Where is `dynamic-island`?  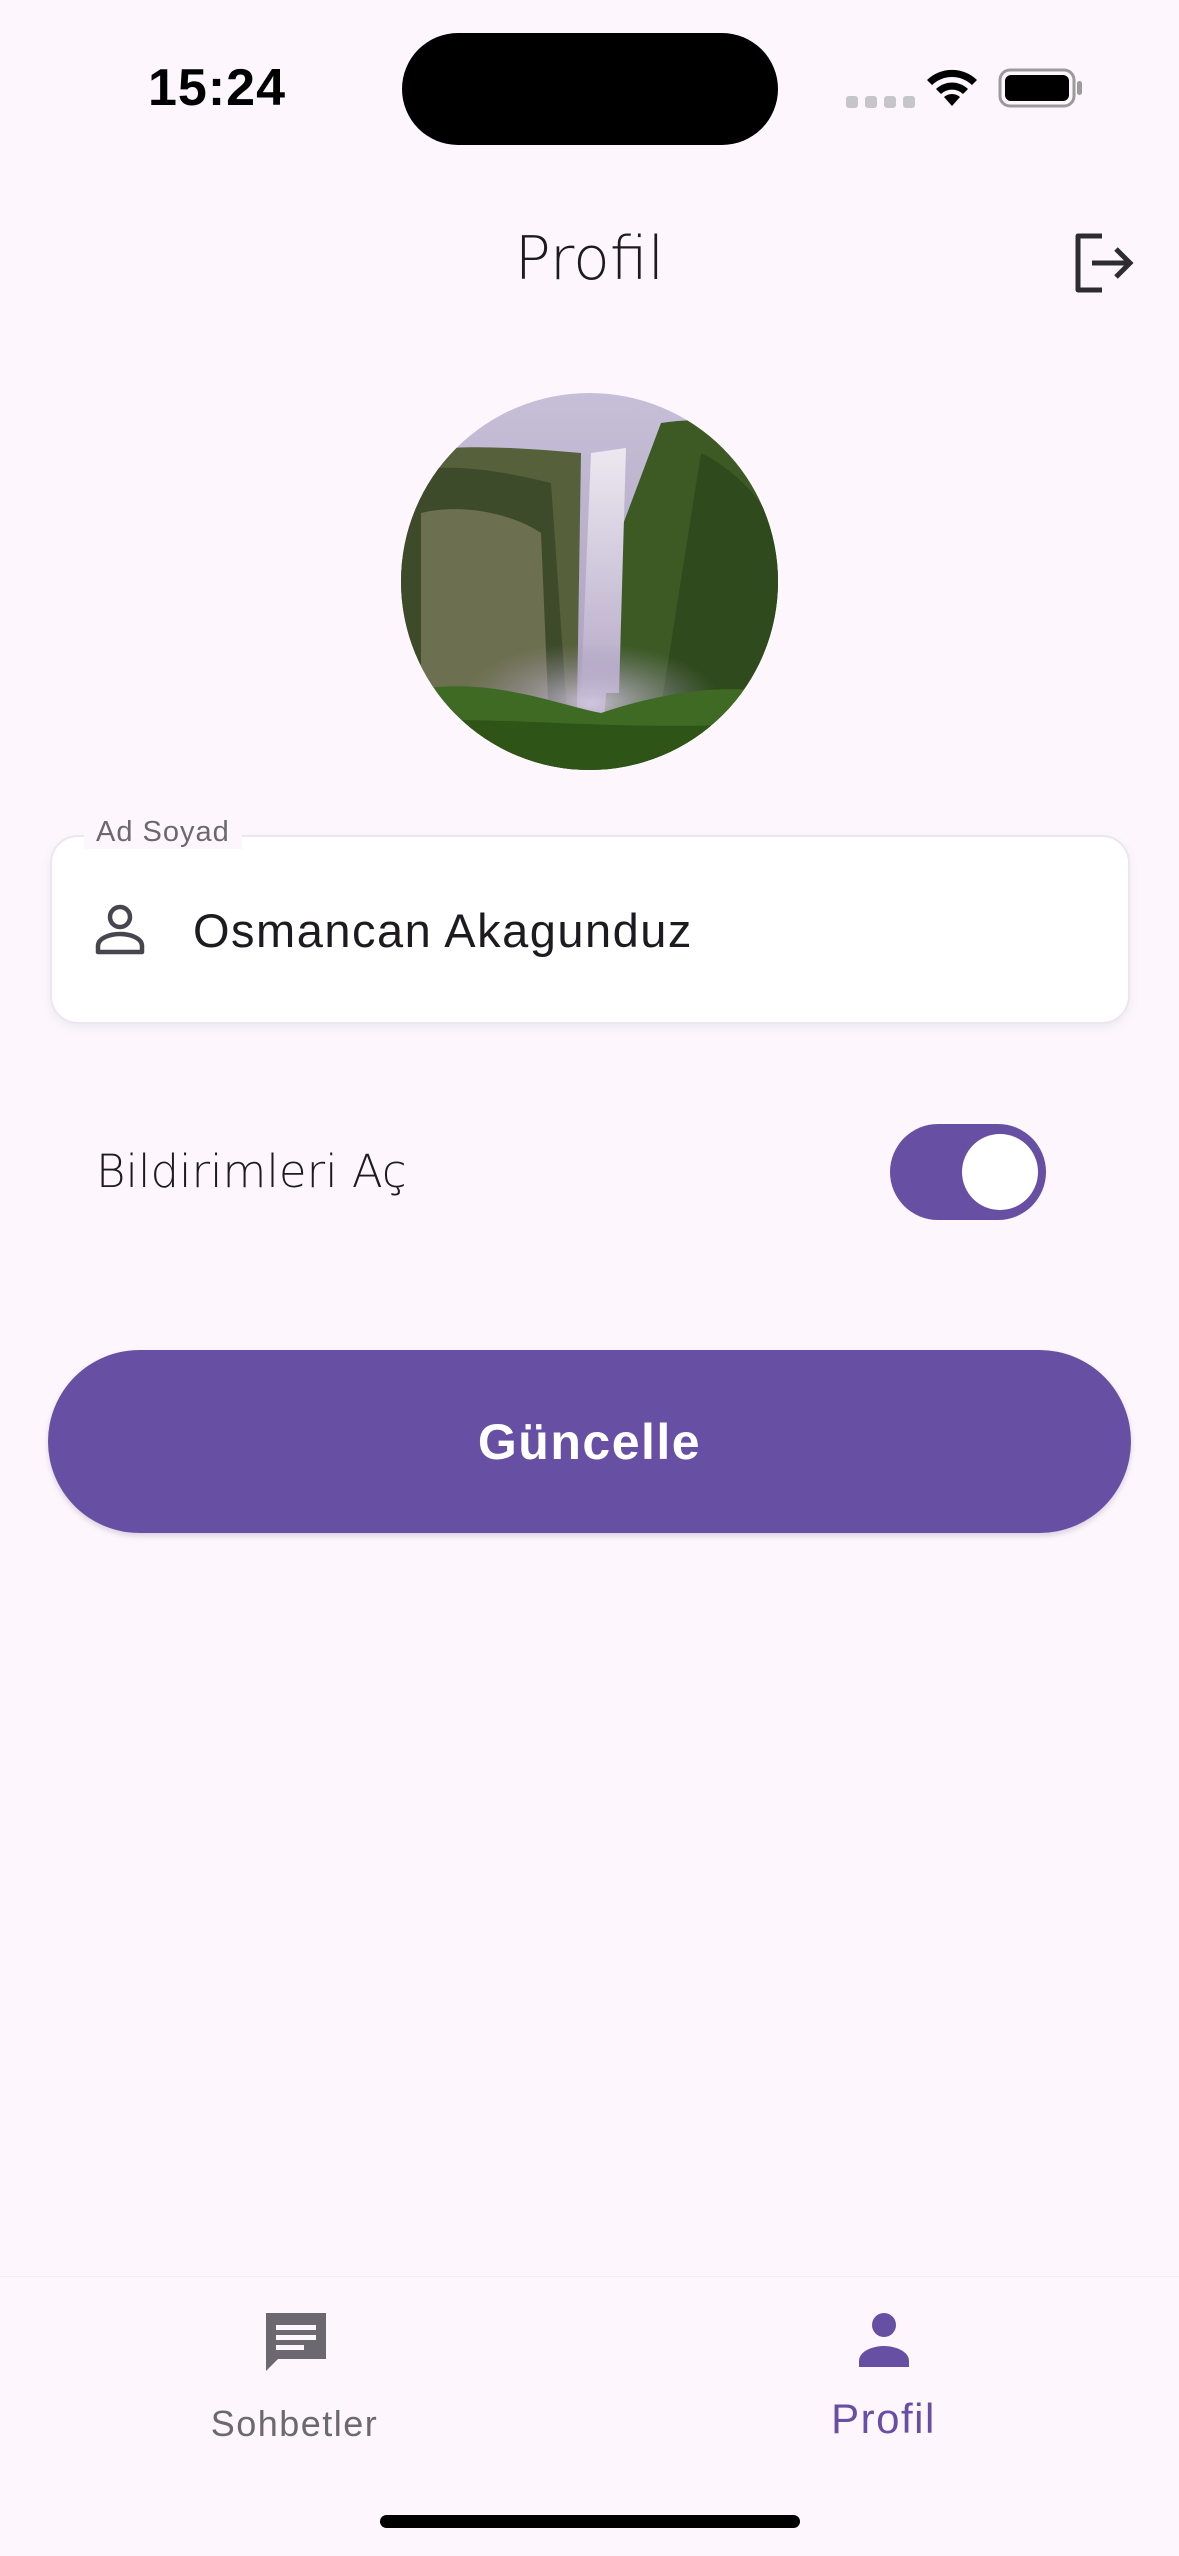 dynamic-island is located at coordinates (590, 89).